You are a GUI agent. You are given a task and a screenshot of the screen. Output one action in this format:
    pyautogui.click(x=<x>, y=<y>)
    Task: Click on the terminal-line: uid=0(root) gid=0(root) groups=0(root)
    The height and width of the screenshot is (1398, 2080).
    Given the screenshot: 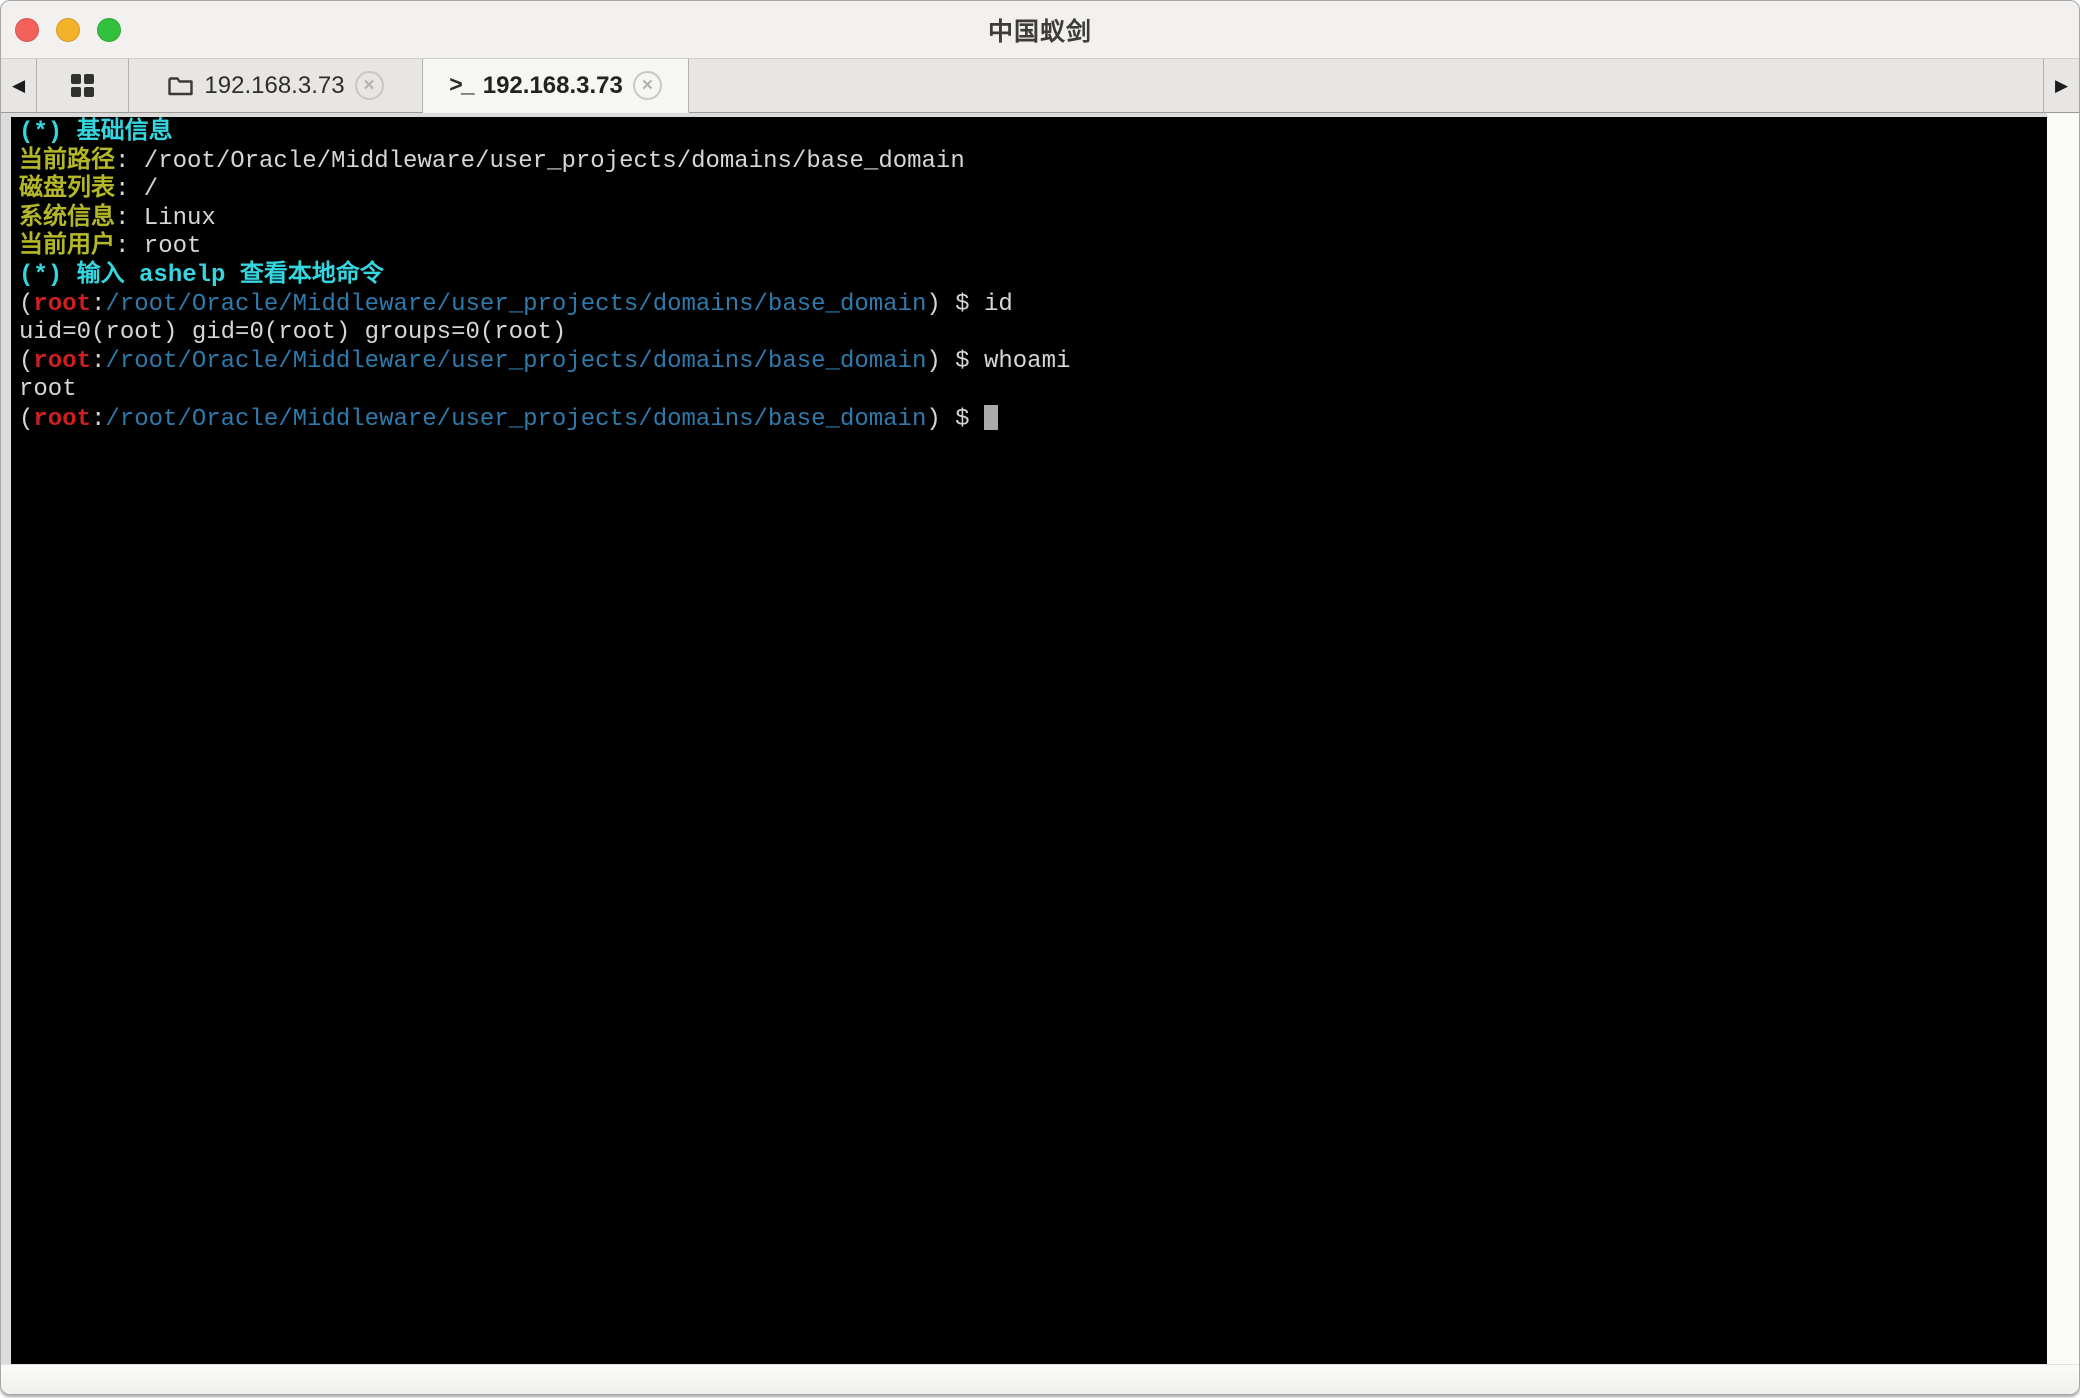 What is the action you would take?
    pyautogui.click(x=1029, y=333)
    